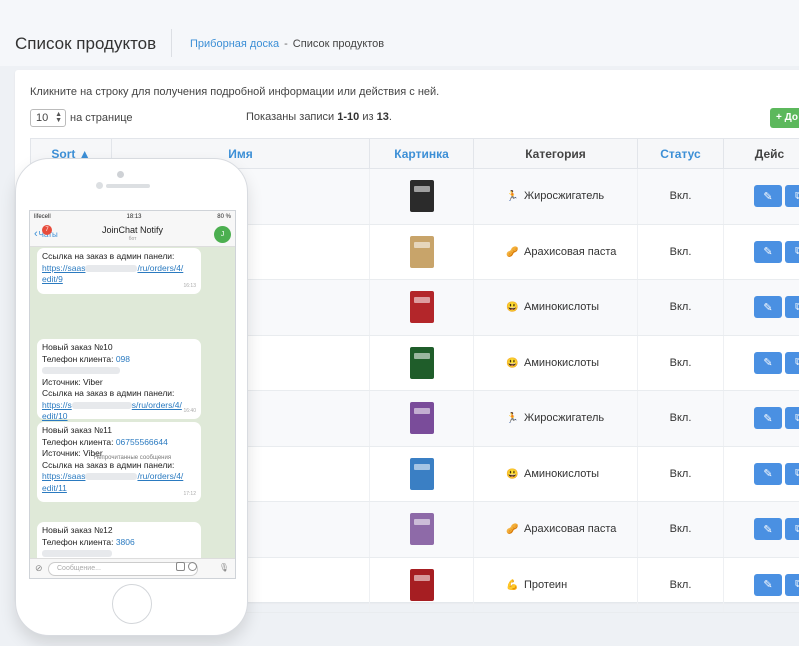 This screenshot has width=799, height=646. What do you see at coordinates (234, 44) in the screenshot?
I see `breadcrumb-dashboard-link: Приборная доска` at bounding box center [234, 44].